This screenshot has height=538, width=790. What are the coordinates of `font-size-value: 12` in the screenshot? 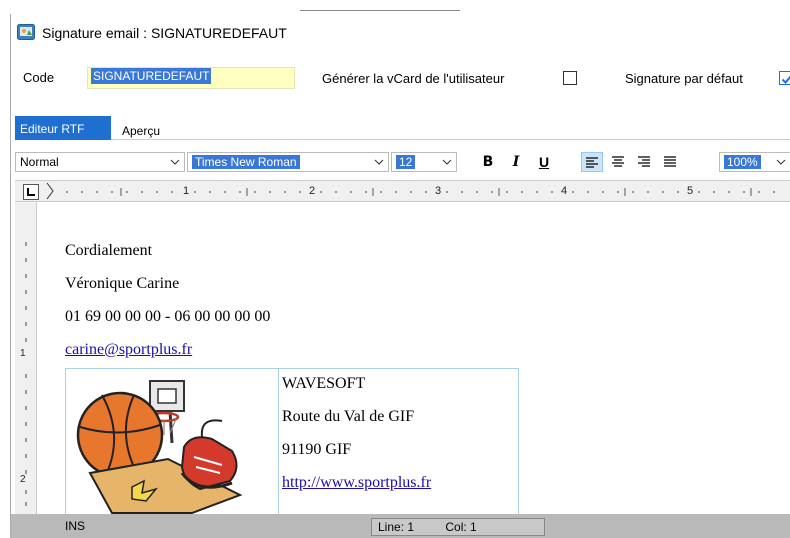 It's located at (406, 162).